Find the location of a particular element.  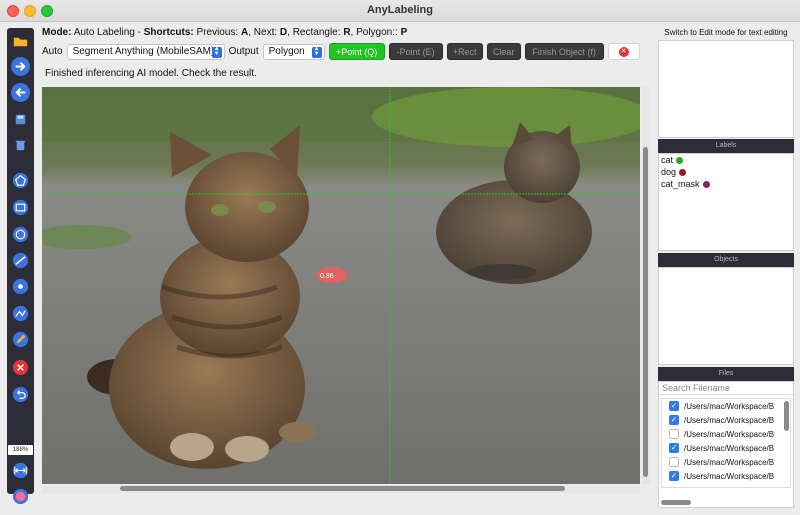

save-icon is located at coordinates (20, 119).